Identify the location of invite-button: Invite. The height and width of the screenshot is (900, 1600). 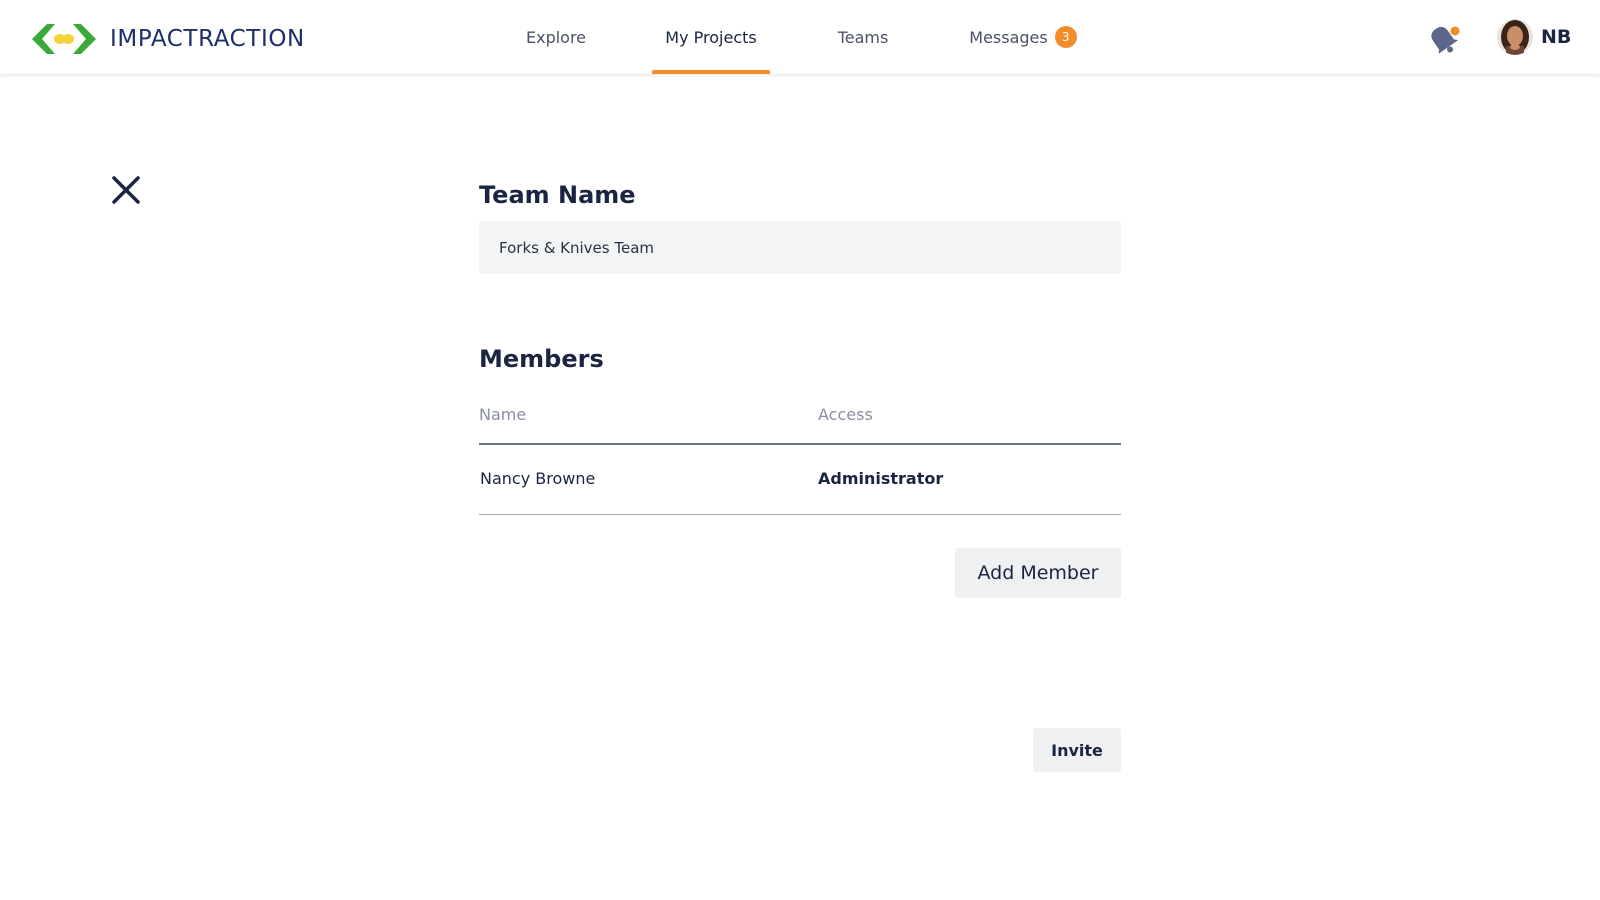
(1077, 750).